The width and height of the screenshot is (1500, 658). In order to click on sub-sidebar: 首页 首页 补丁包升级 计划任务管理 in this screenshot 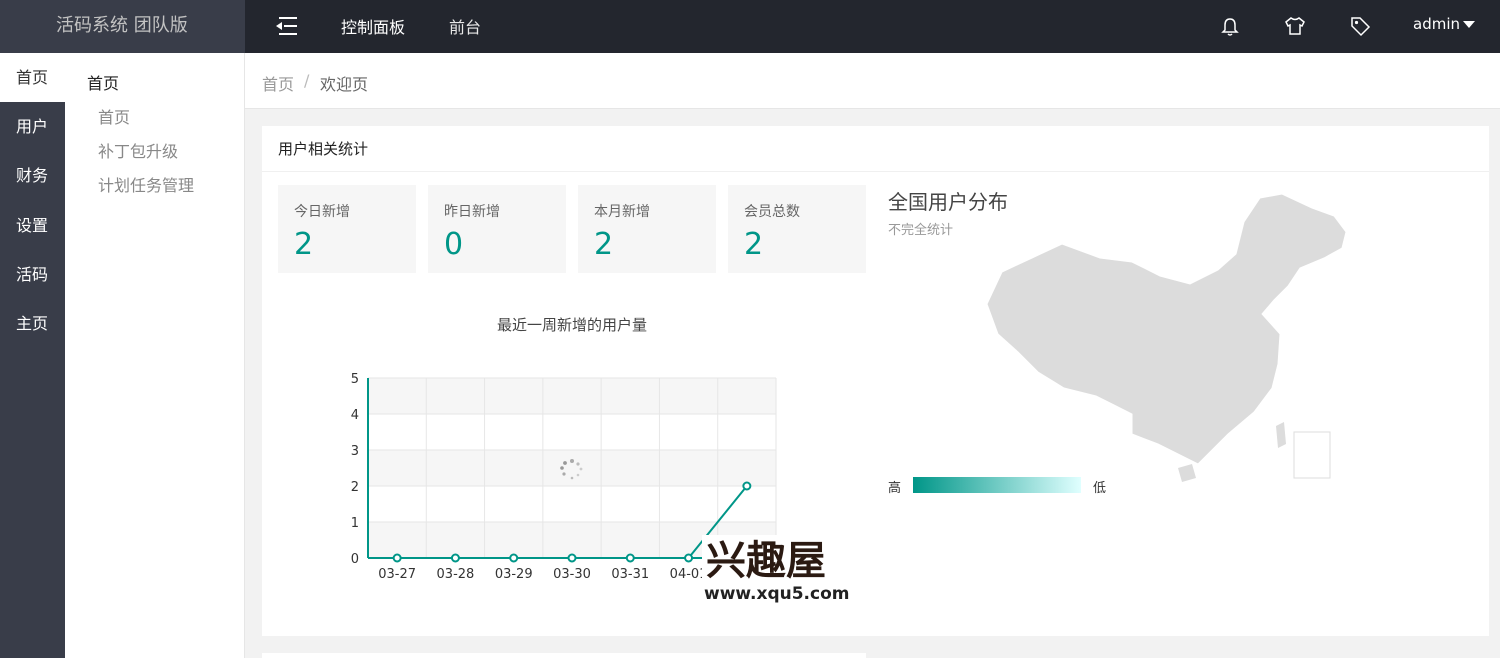, I will do `click(155, 355)`.